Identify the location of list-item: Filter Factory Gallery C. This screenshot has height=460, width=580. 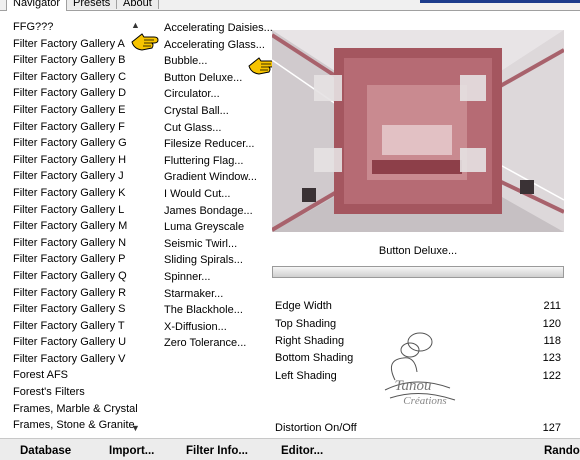
(75, 77).